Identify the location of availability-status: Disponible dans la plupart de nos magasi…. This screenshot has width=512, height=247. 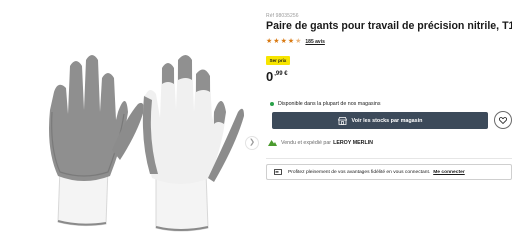
(325, 104).